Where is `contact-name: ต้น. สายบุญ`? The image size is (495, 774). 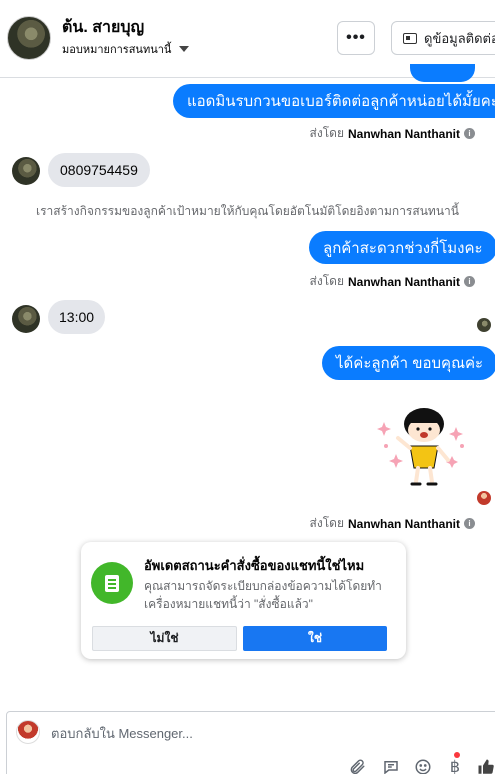
contact-name: ต้น. สายบุญ is located at coordinates (103, 27).